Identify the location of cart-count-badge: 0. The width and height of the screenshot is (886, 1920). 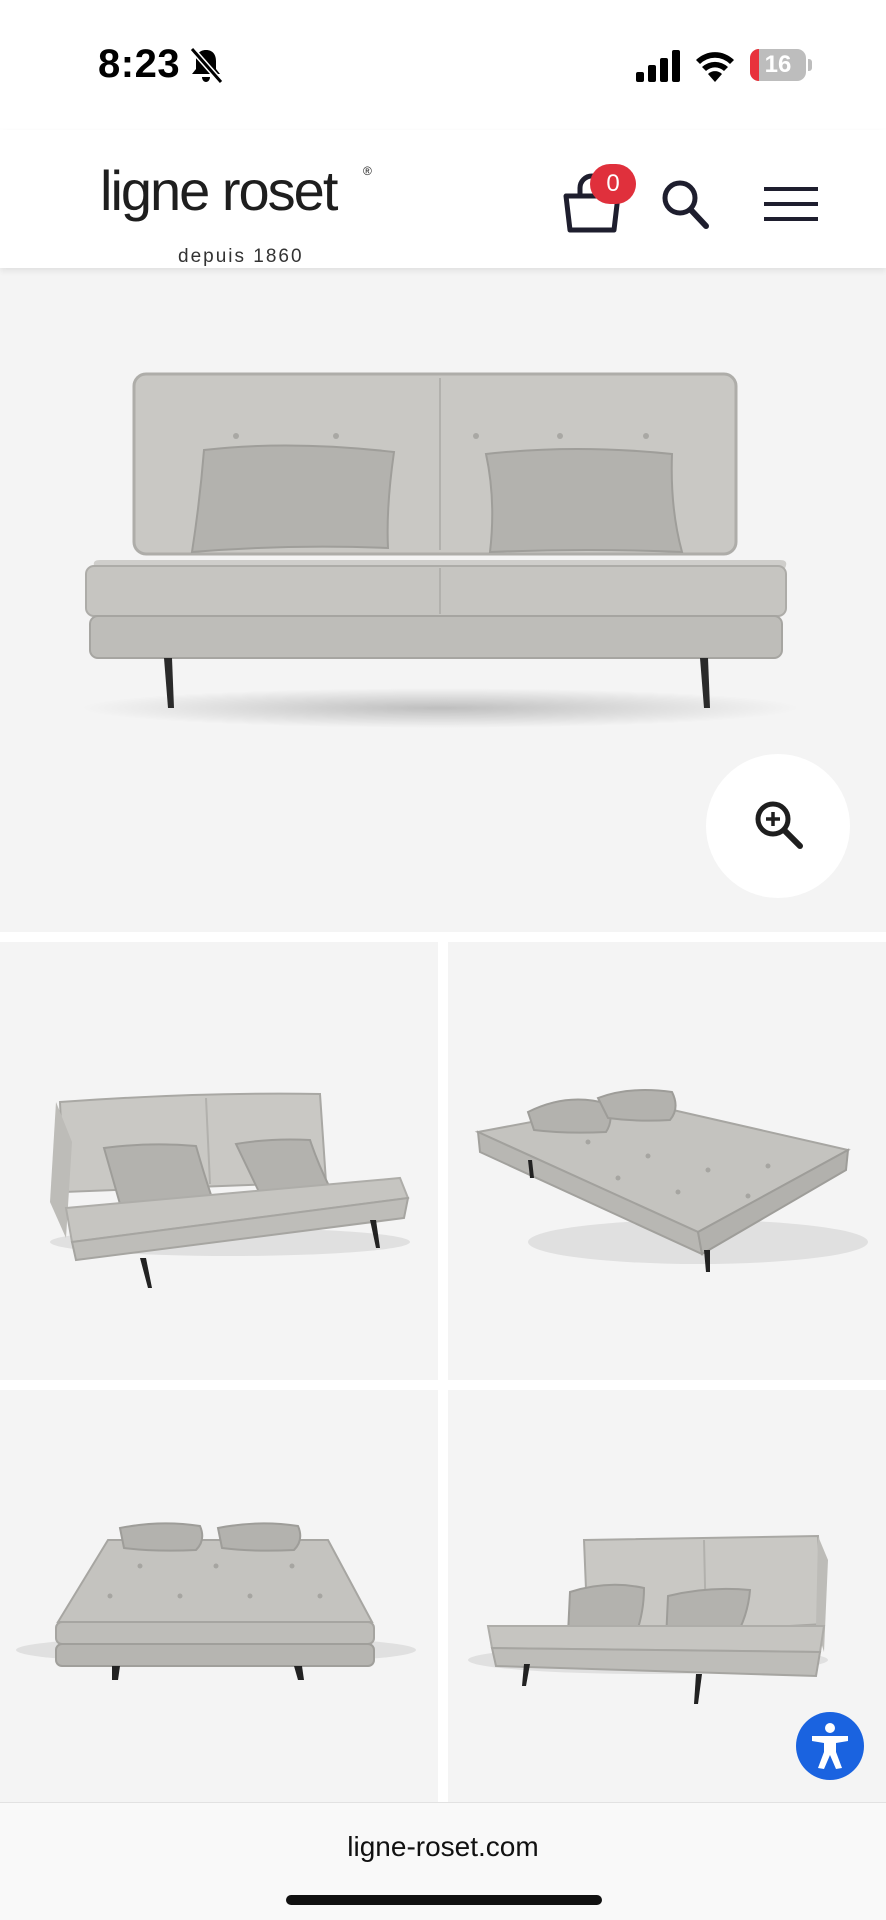
(613, 184).